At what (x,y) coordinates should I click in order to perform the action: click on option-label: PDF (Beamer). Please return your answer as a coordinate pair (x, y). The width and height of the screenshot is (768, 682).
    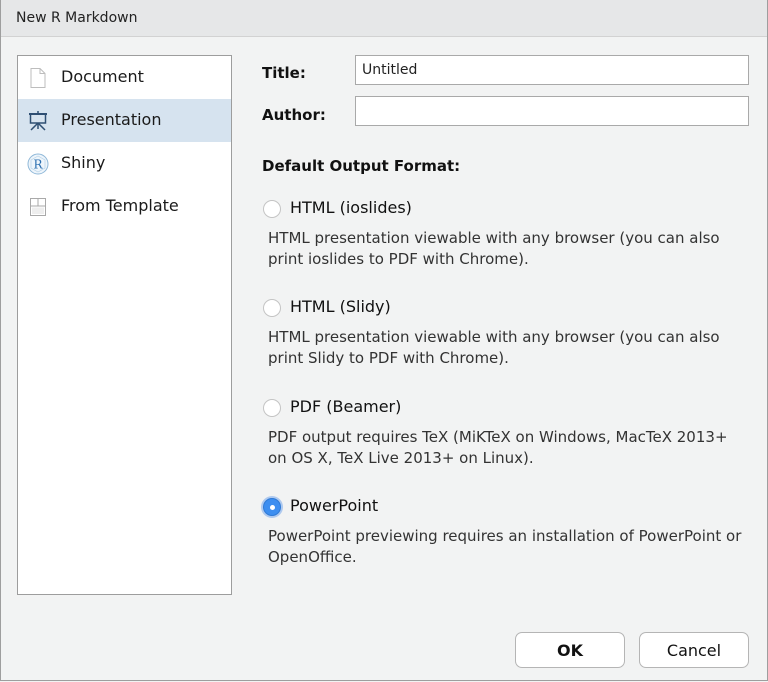
    Looking at the image, I should click on (345, 406).